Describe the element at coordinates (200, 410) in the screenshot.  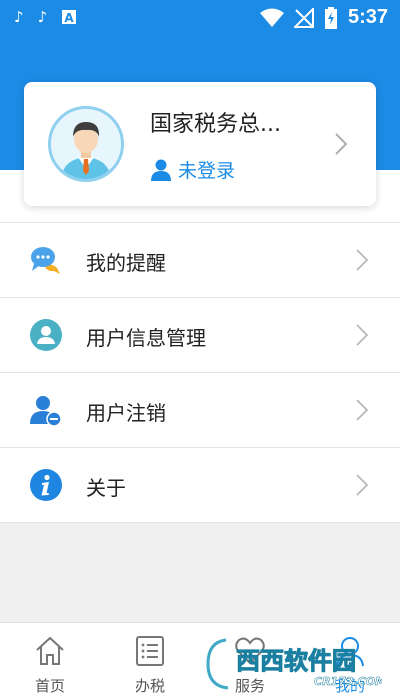
I see `menu-item-logout: 用户注销` at that location.